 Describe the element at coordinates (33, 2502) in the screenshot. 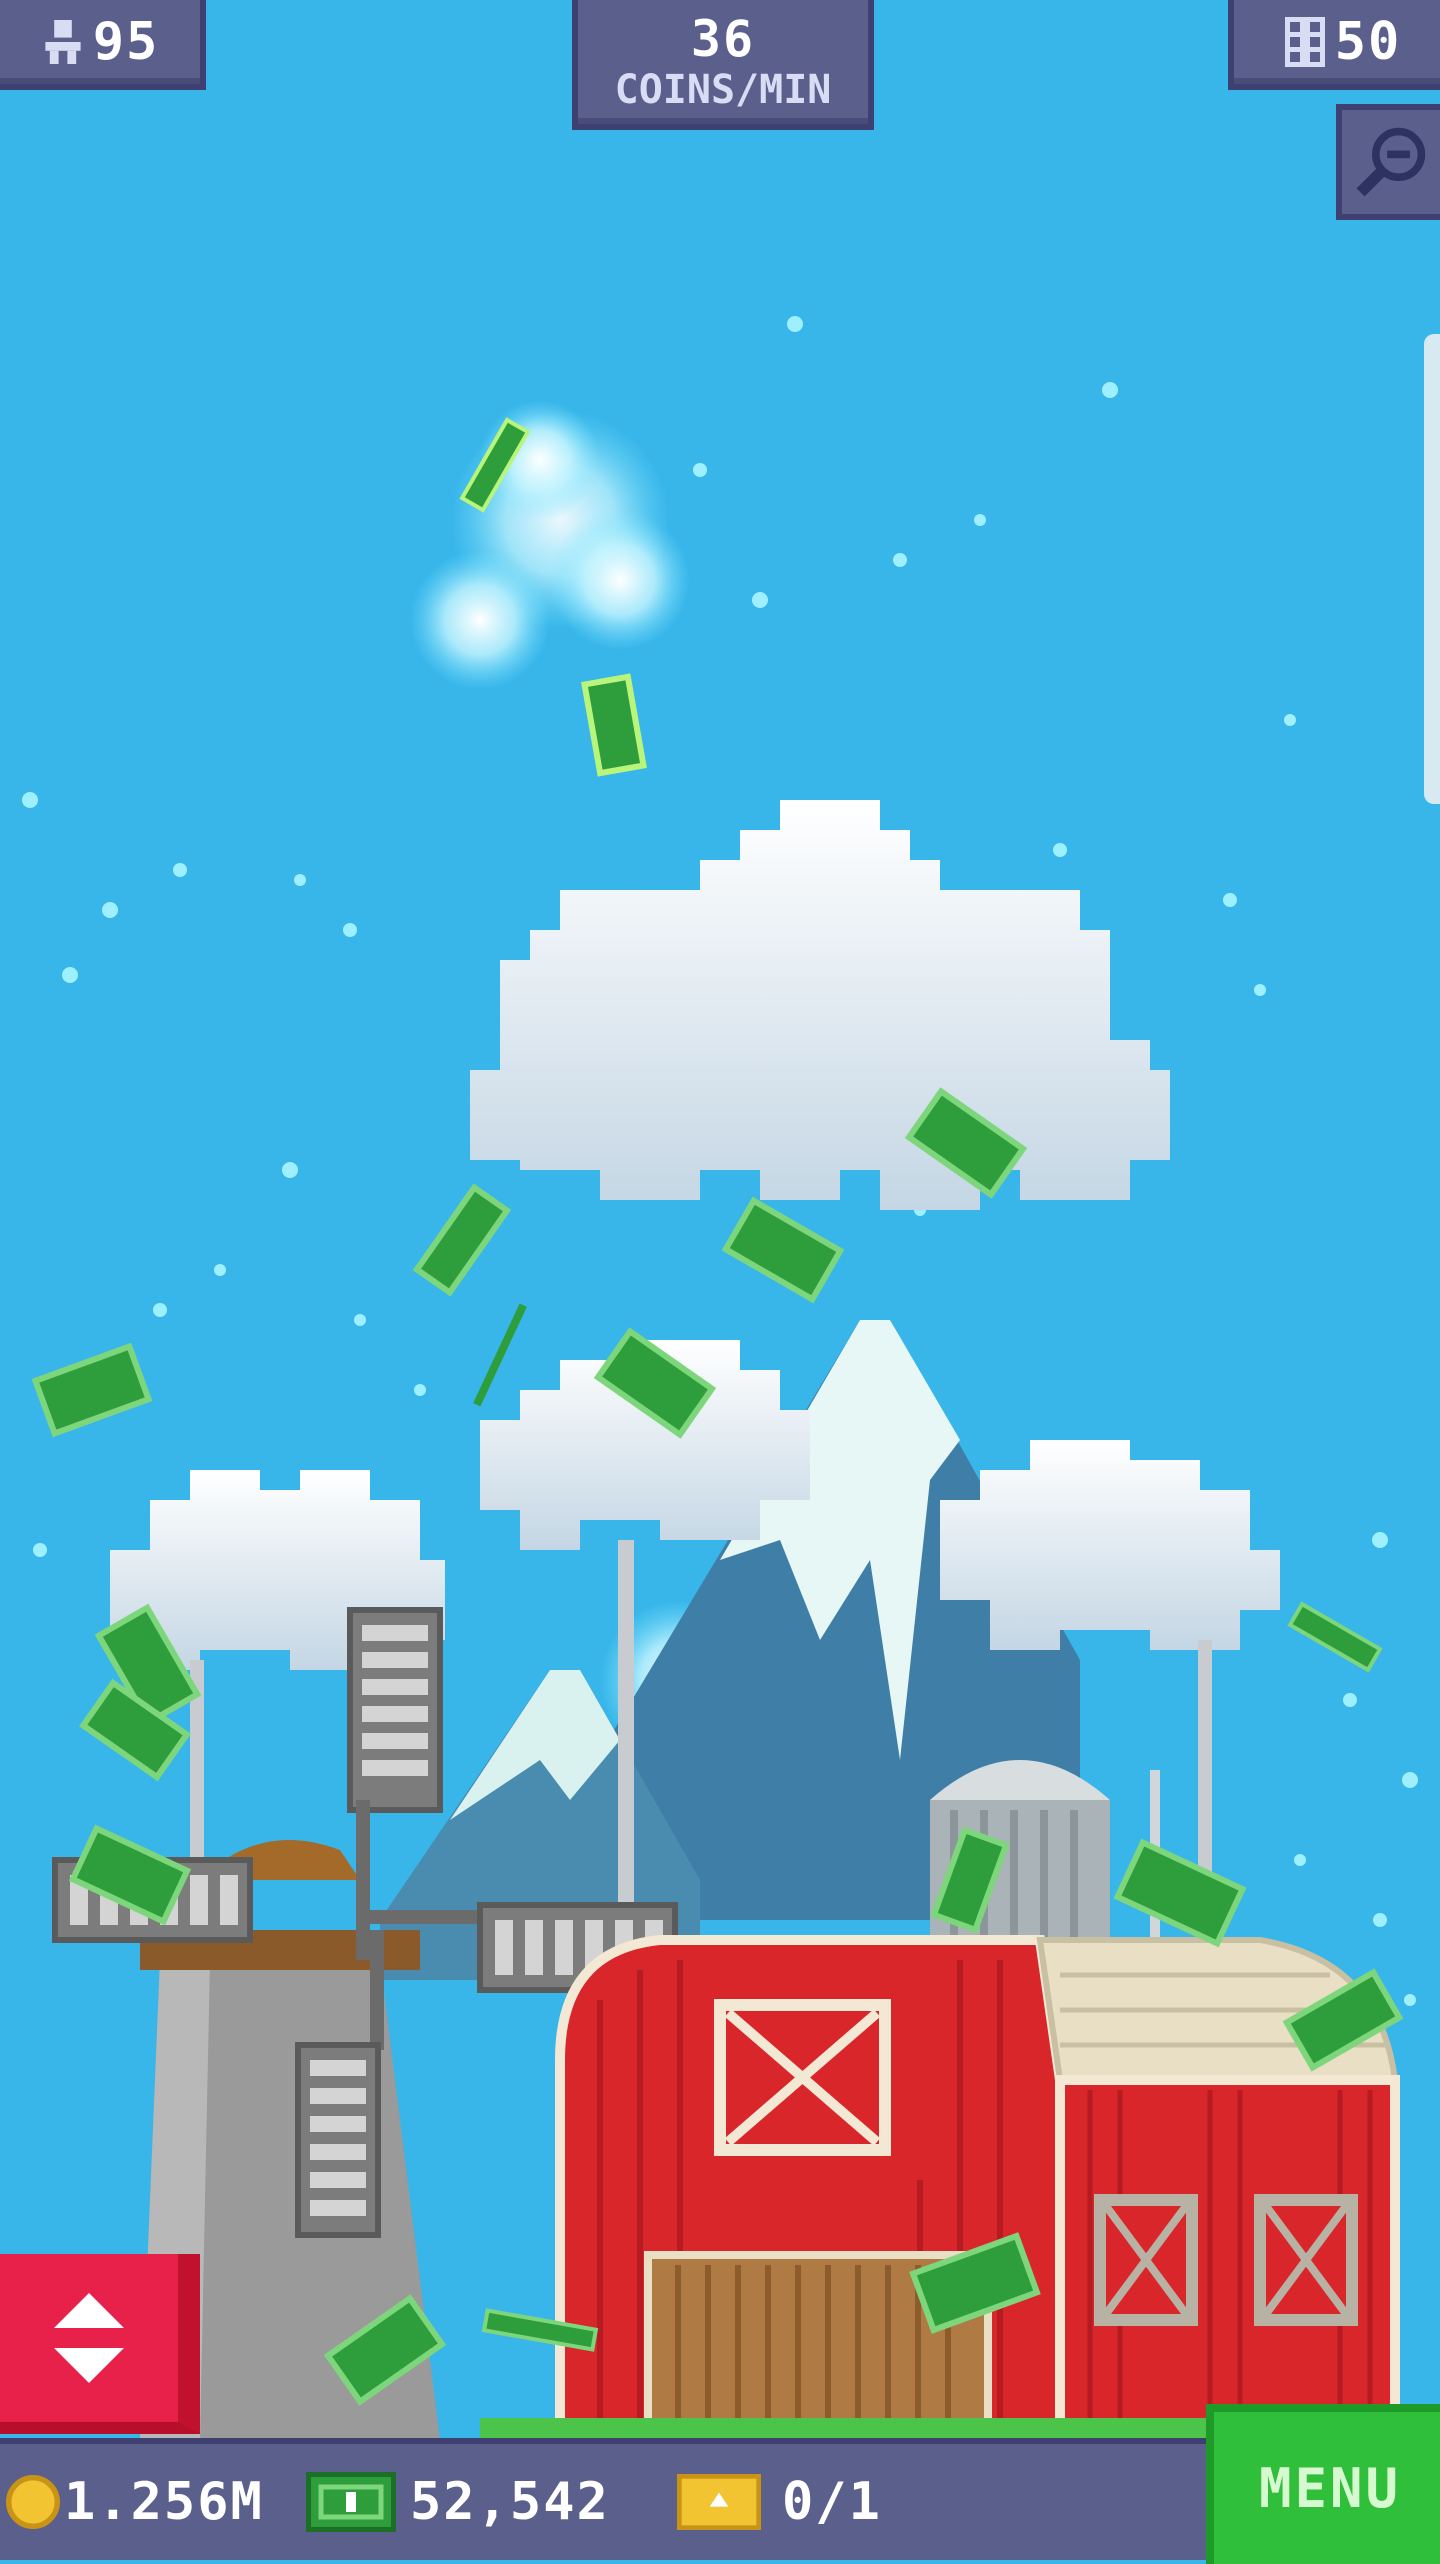

I see `coin-icon` at that location.